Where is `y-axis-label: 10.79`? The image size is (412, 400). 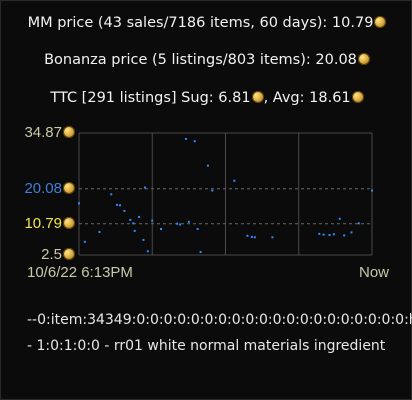 y-axis-label: 10.79 is located at coordinates (49, 223).